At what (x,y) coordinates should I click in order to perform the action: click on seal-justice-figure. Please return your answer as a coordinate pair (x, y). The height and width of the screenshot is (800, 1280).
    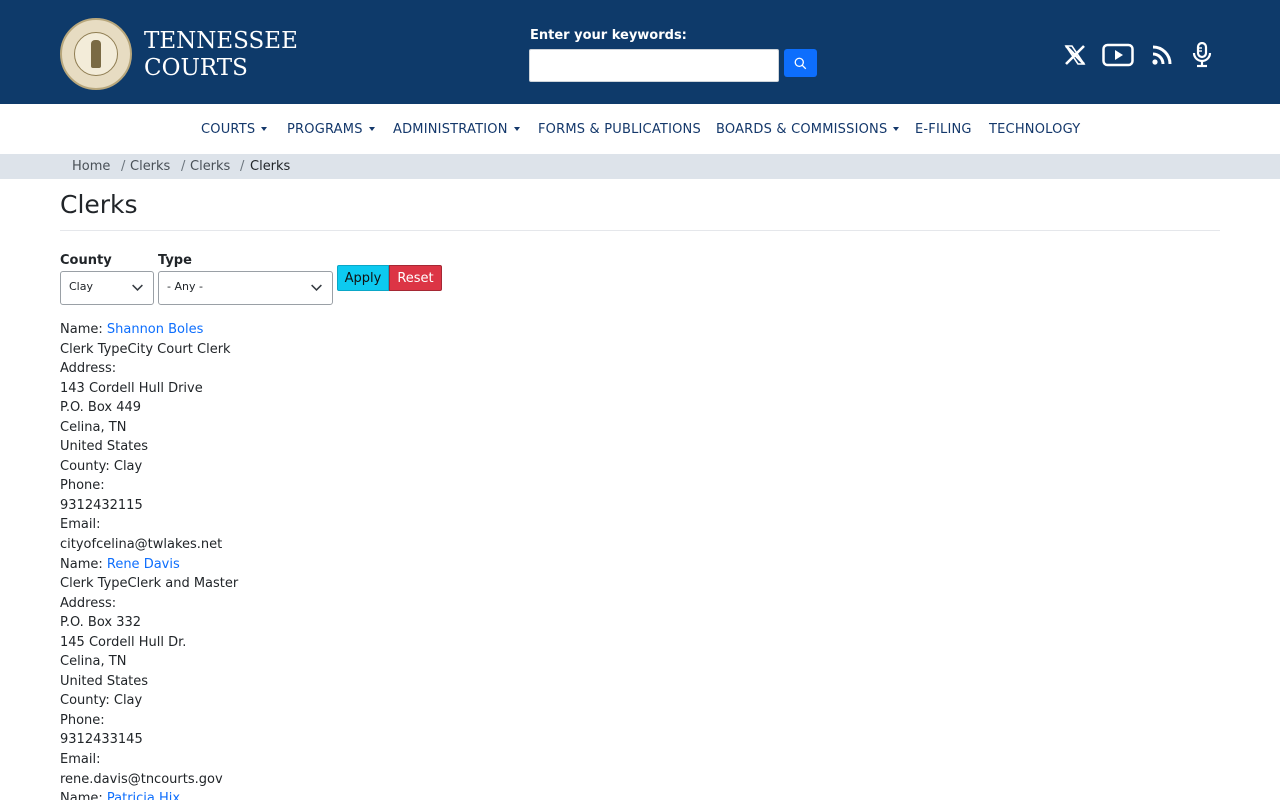
    Looking at the image, I should click on (96, 54).